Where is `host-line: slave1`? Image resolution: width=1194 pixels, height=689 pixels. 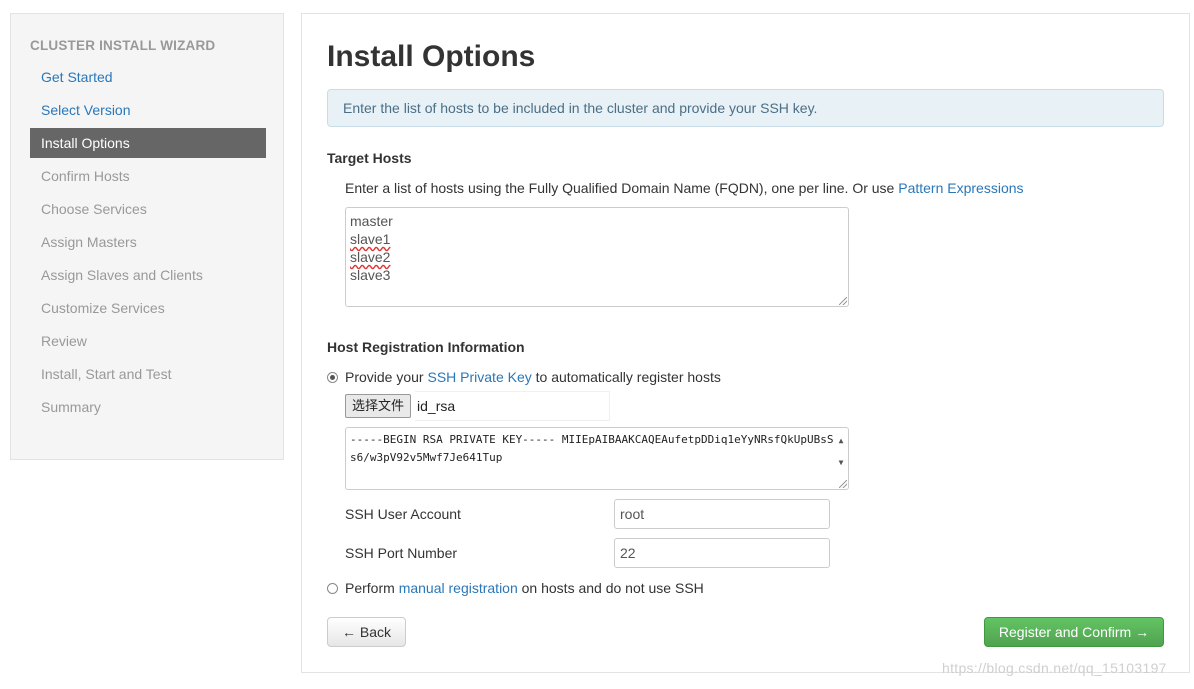 host-line: slave1 is located at coordinates (370, 239).